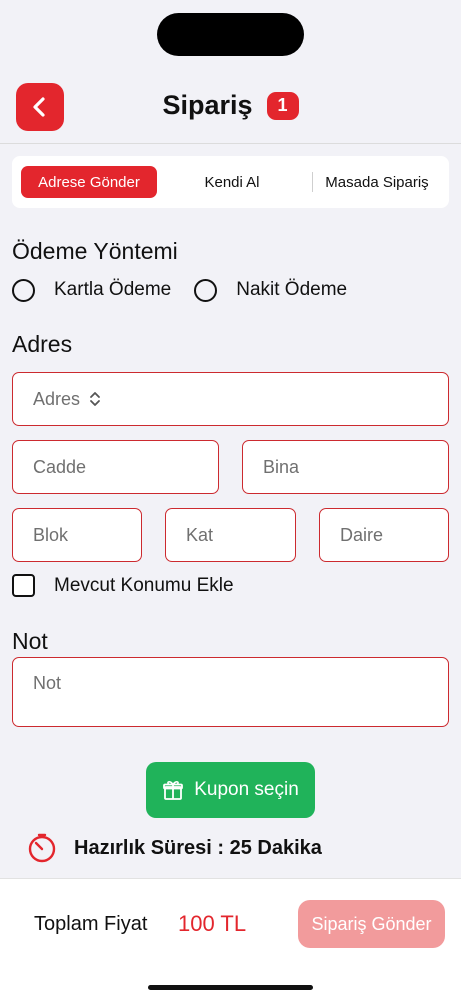 This screenshot has height=1000, width=461. What do you see at coordinates (312, 182) in the screenshot?
I see `tab-separator` at bounding box center [312, 182].